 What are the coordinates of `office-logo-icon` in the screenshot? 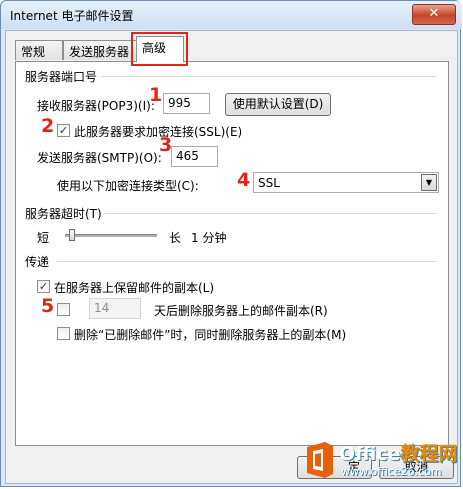 It's located at (320, 460).